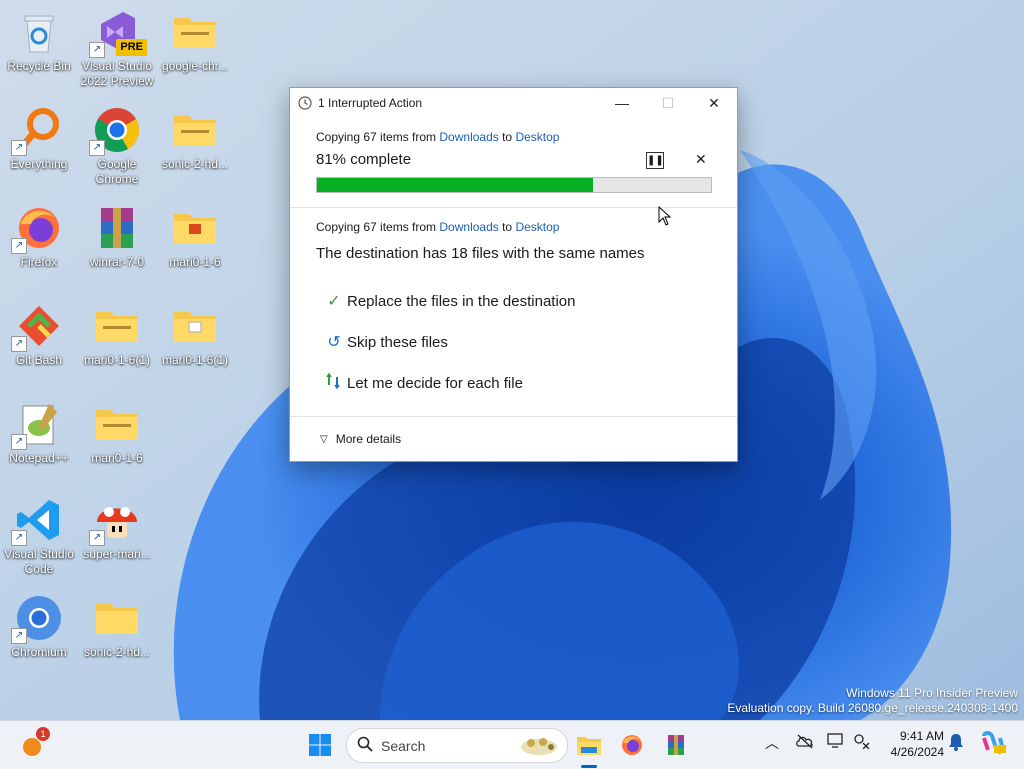 The height and width of the screenshot is (769, 1024). I want to click on notepadpp-icon: ↗, so click(37, 425).